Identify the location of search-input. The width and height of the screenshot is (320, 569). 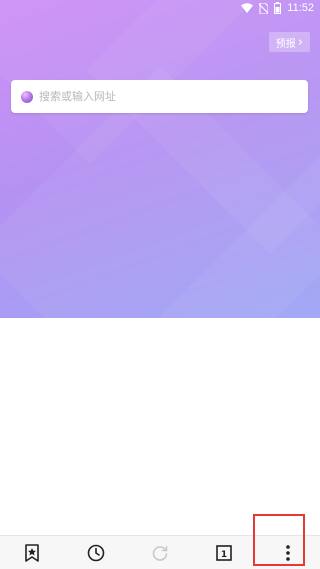
(159, 96).